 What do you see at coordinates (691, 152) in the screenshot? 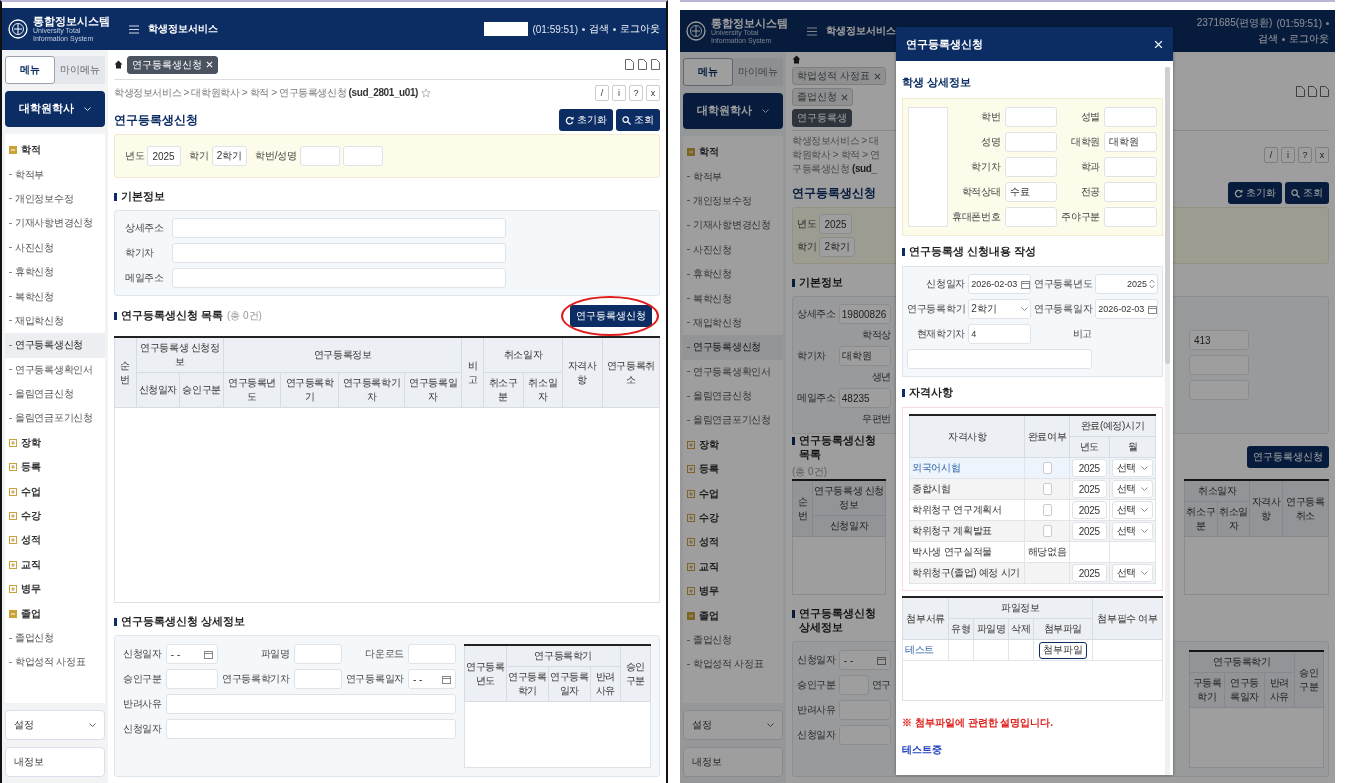
I see `minus-box-icon` at bounding box center [691, 152].